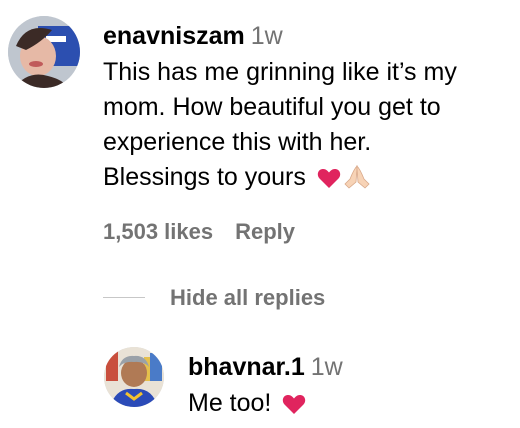  I want to click on reply-comment: bhavnar.1 1w Me too!, so click(348, 388).